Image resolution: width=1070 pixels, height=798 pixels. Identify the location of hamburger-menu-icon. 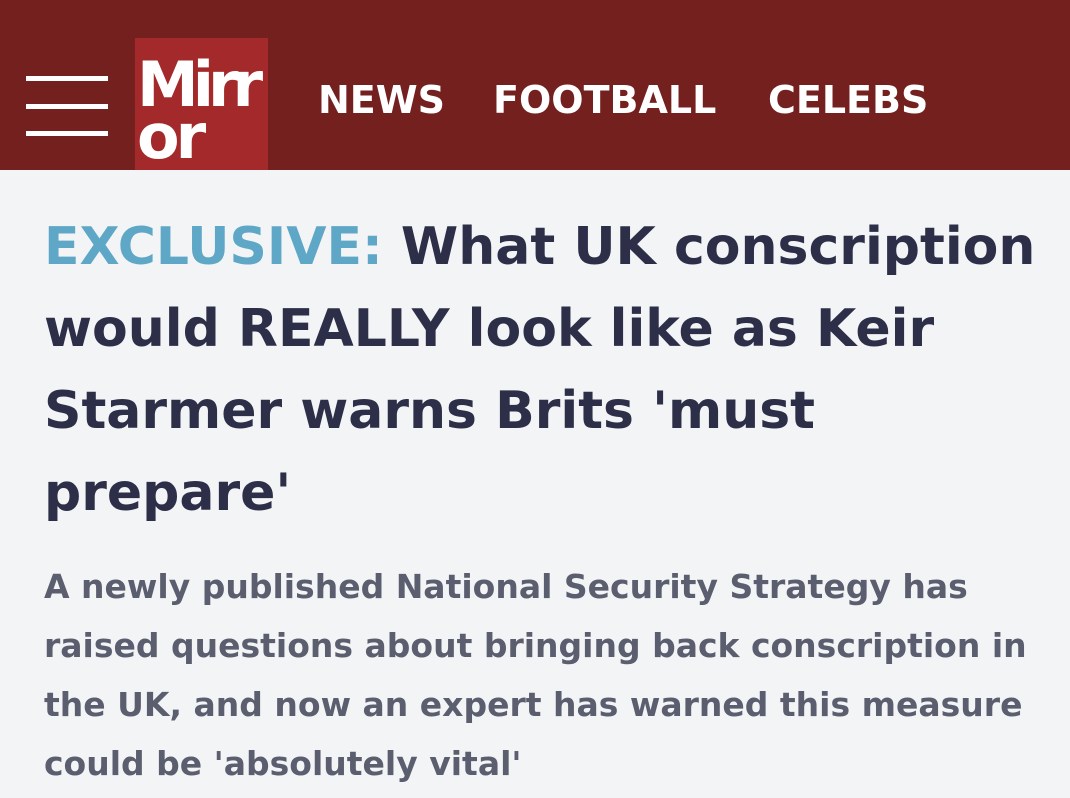
(67, 106).